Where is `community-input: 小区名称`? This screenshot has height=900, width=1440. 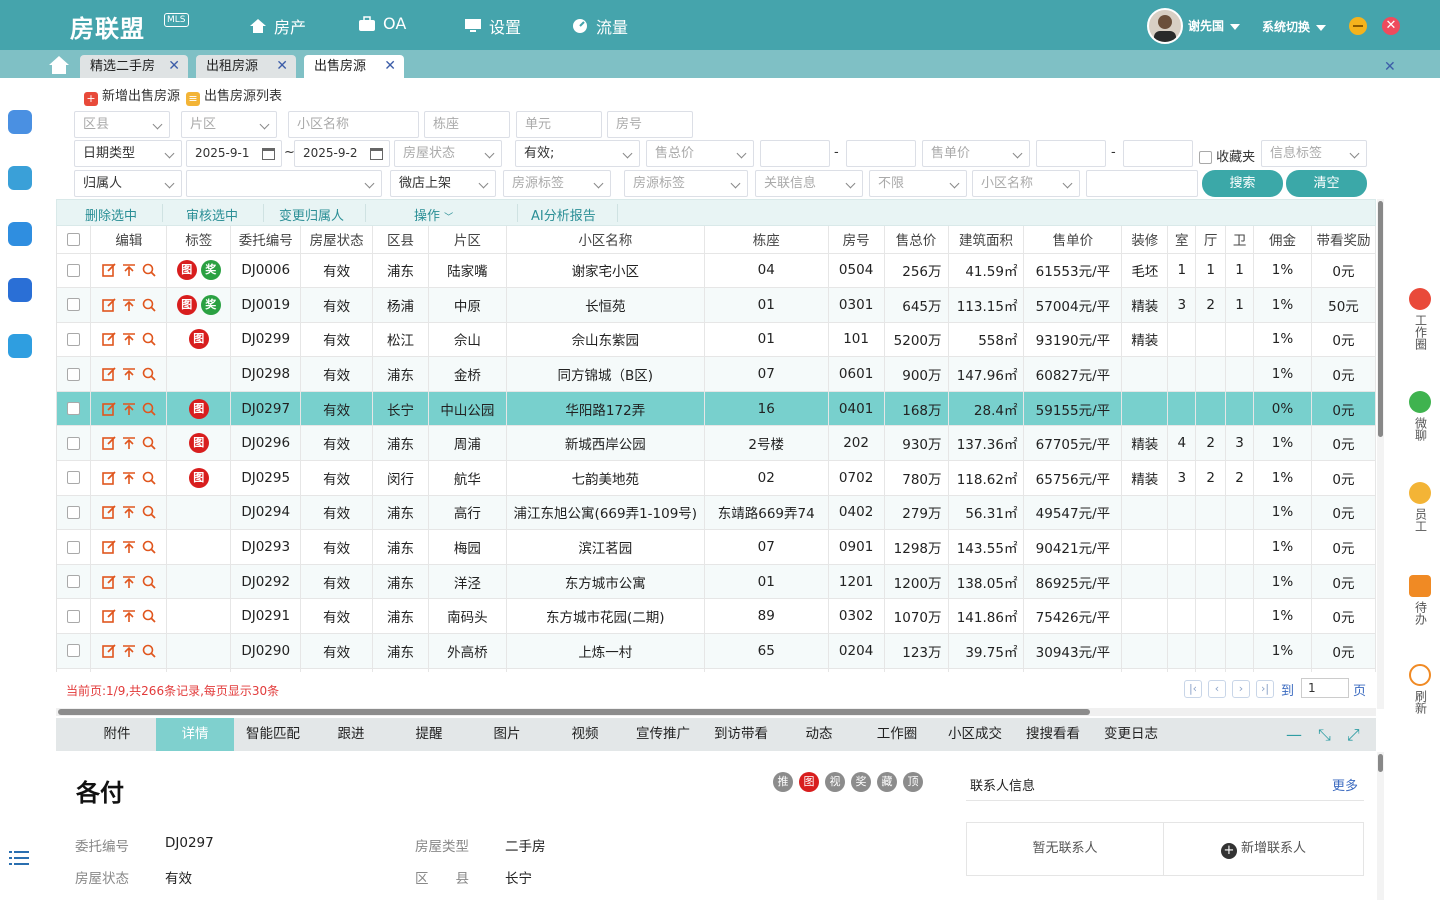 community-input: 小区名称 is located at coordinates (353, 124).